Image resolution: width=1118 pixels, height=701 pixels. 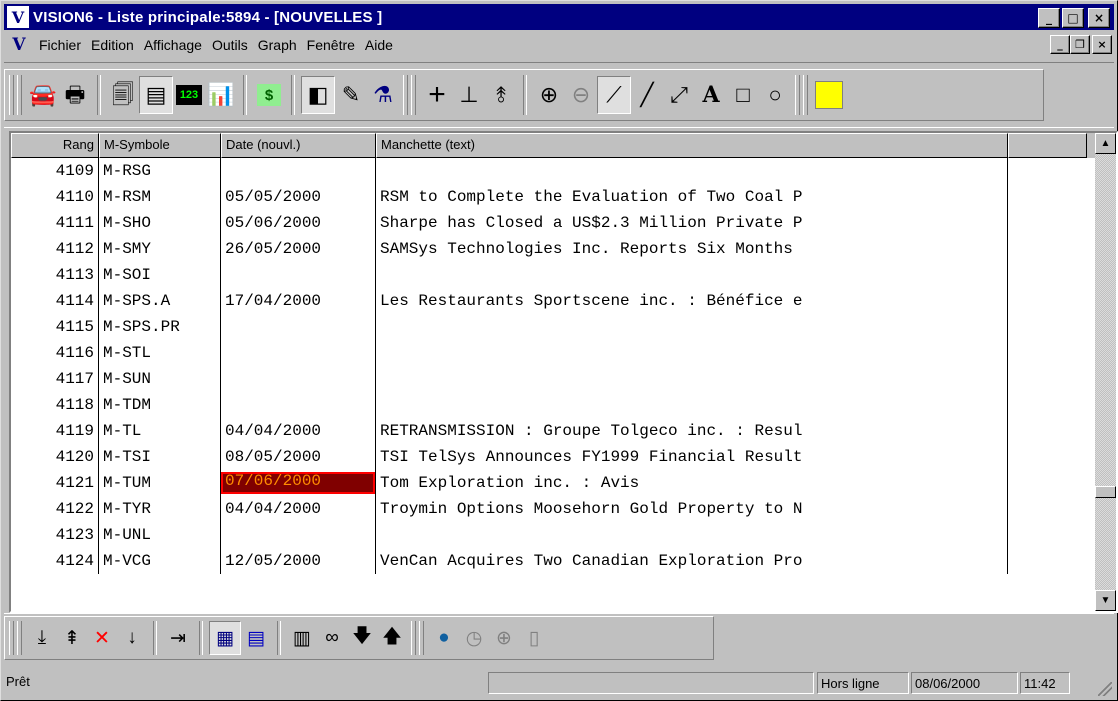 What do you see at coordinates (160, 327) in the screenshot?
I see `cell-symbole: M-SPS.PR` at bounding box center [160, 327].